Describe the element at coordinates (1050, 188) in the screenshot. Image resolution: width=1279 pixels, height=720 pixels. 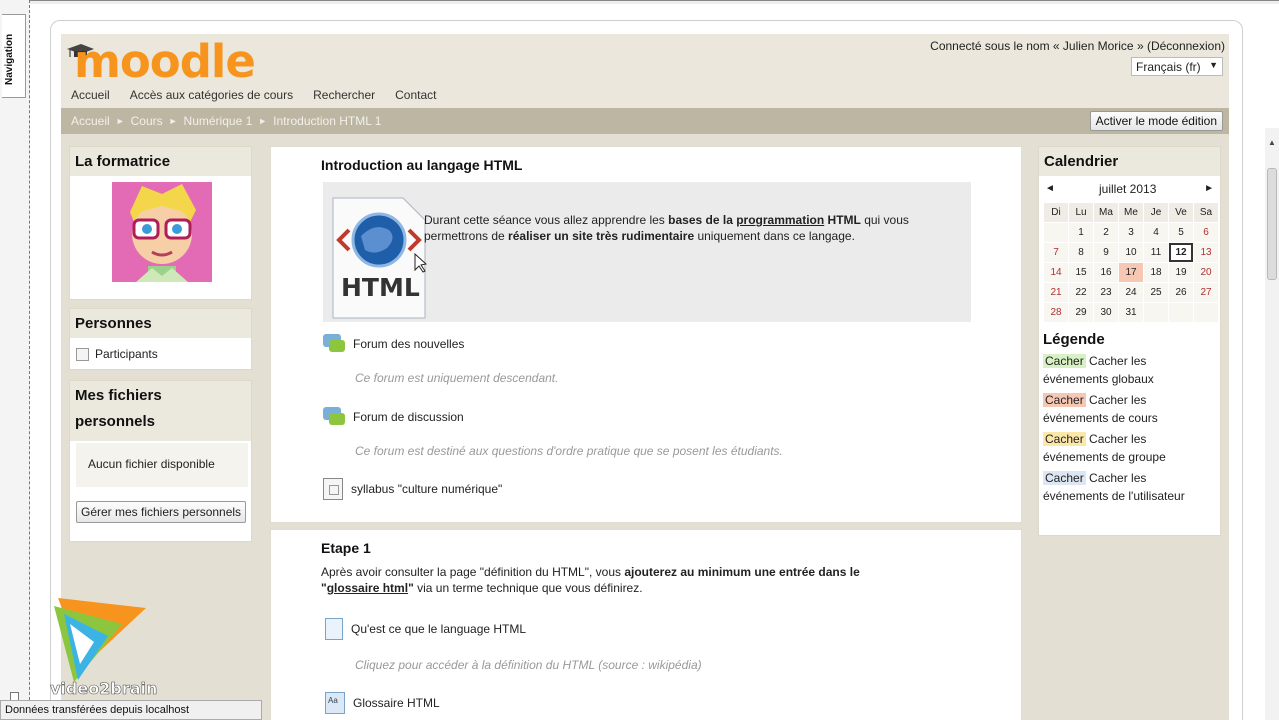
I see `prev-month-icon: ◄` at that location.